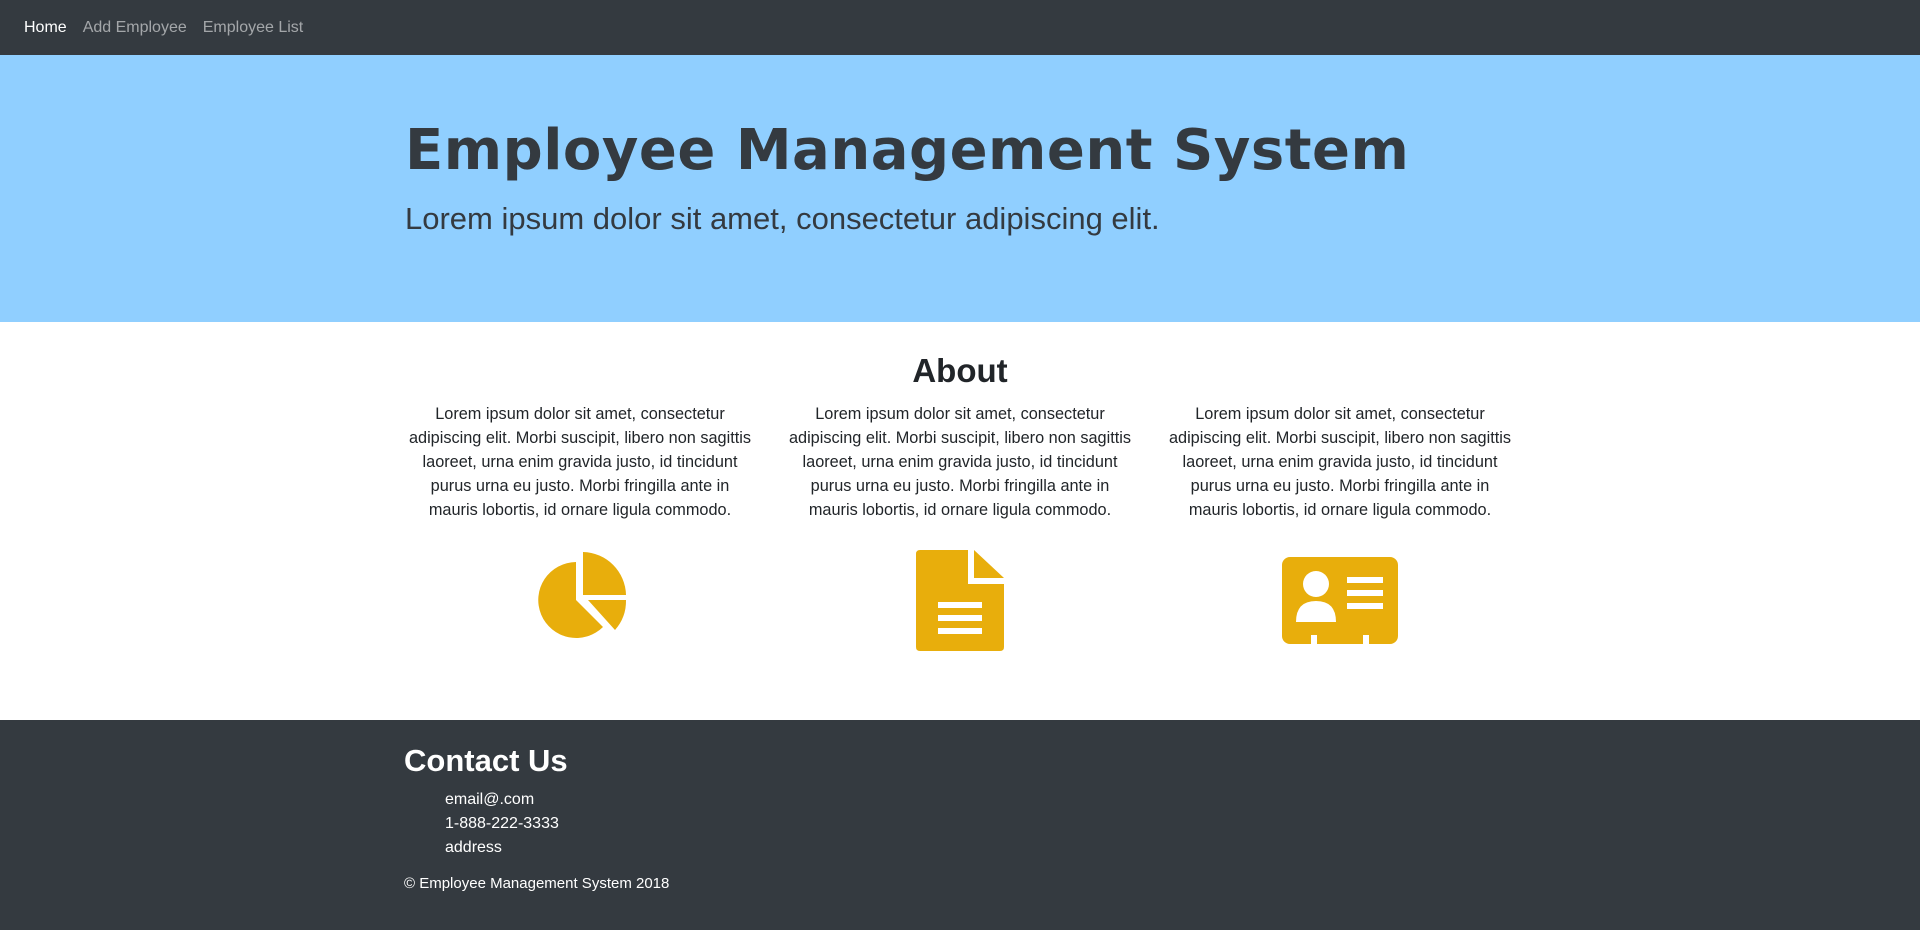 Image resolution: width=1920 pixels, height=930 pixels. What do you see at coordinates (960, 370) in the screenshot?
I see `about-title: About` at bounding box center [960, 370].